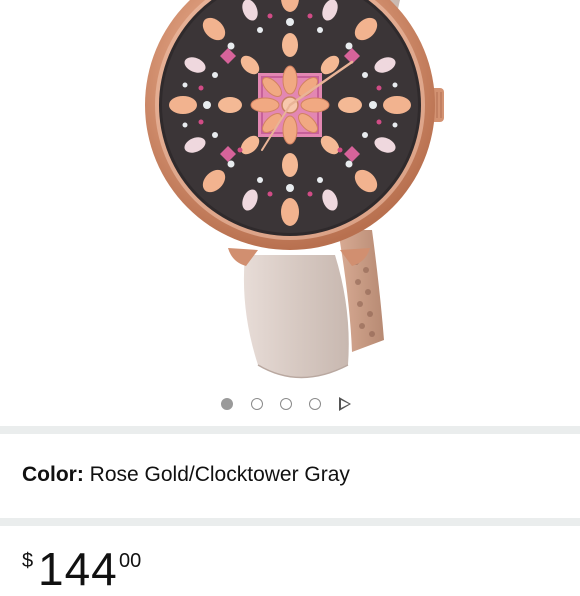 This screenshot has width=580, height=596. I want to click on image-carousel-indicators, so click(290, 405).